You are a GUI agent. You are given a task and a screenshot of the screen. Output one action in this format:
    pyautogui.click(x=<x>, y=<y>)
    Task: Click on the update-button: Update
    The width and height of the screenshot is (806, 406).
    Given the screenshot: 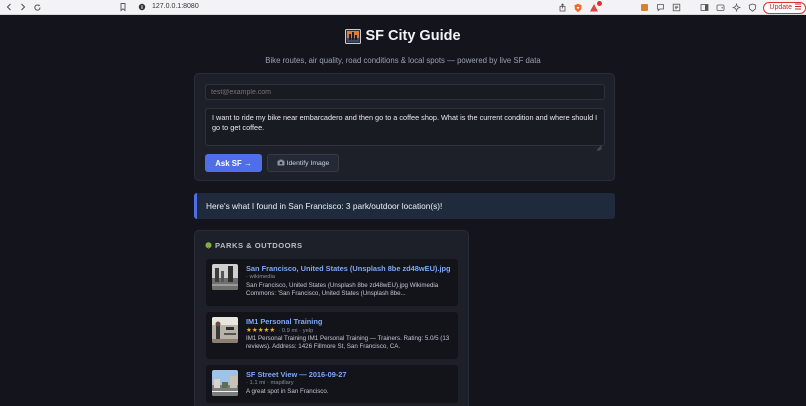 What is the action you would take?
    pyautogui.click(x=784, y=7)
    